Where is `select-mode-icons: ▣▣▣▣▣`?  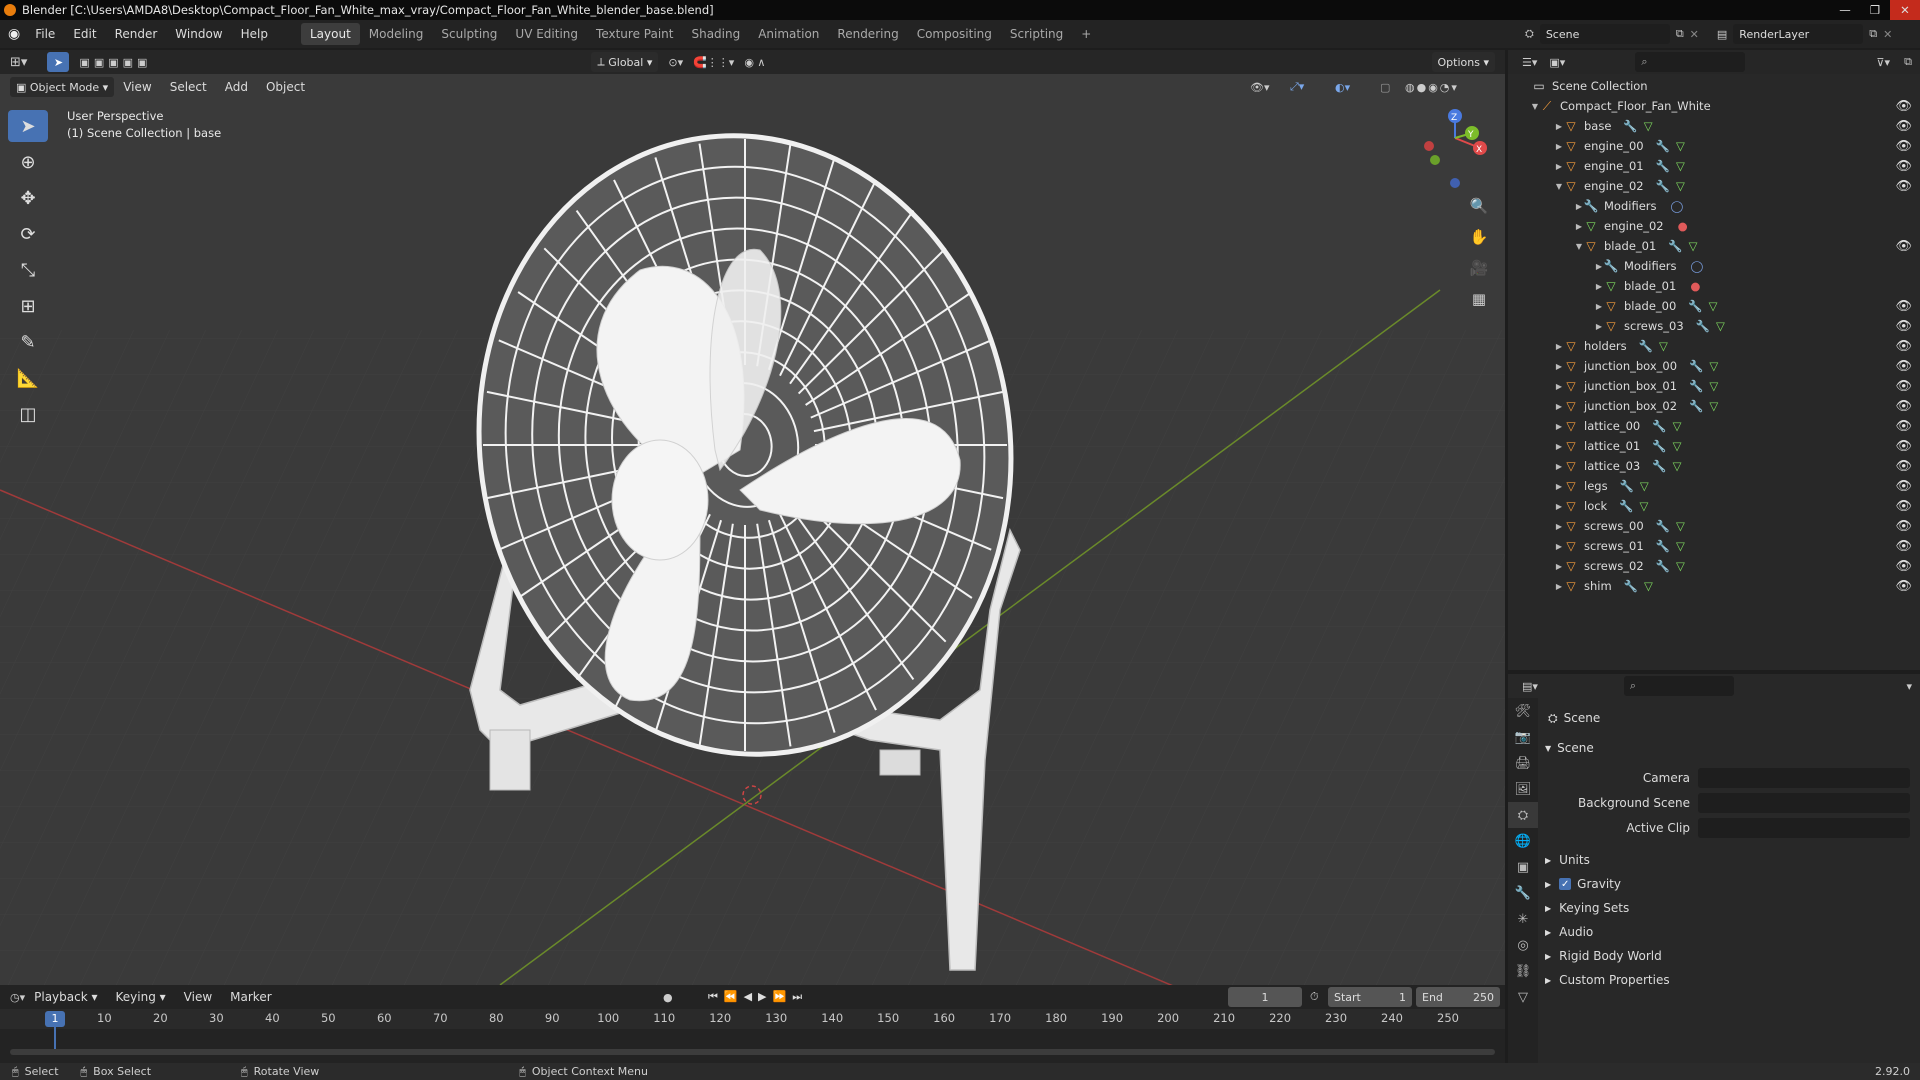 select-mode-icons: ▣▣▣▣▣ is located at coordinates (115, 62).